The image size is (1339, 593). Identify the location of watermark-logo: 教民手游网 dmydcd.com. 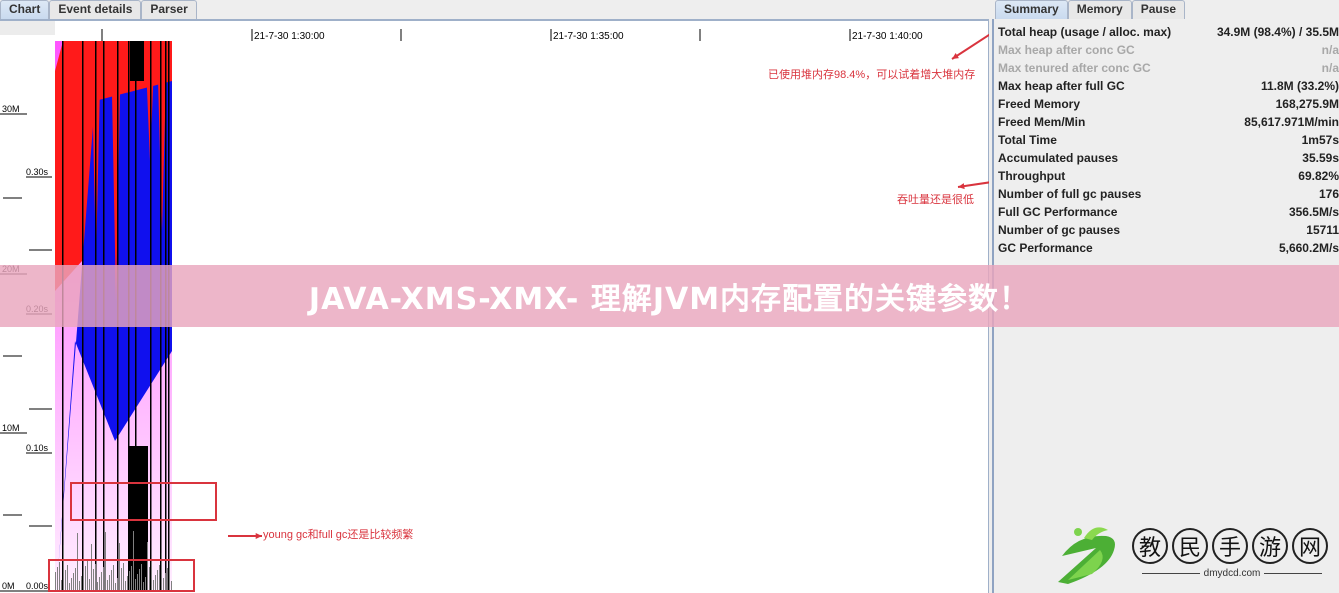
(1193, 555).